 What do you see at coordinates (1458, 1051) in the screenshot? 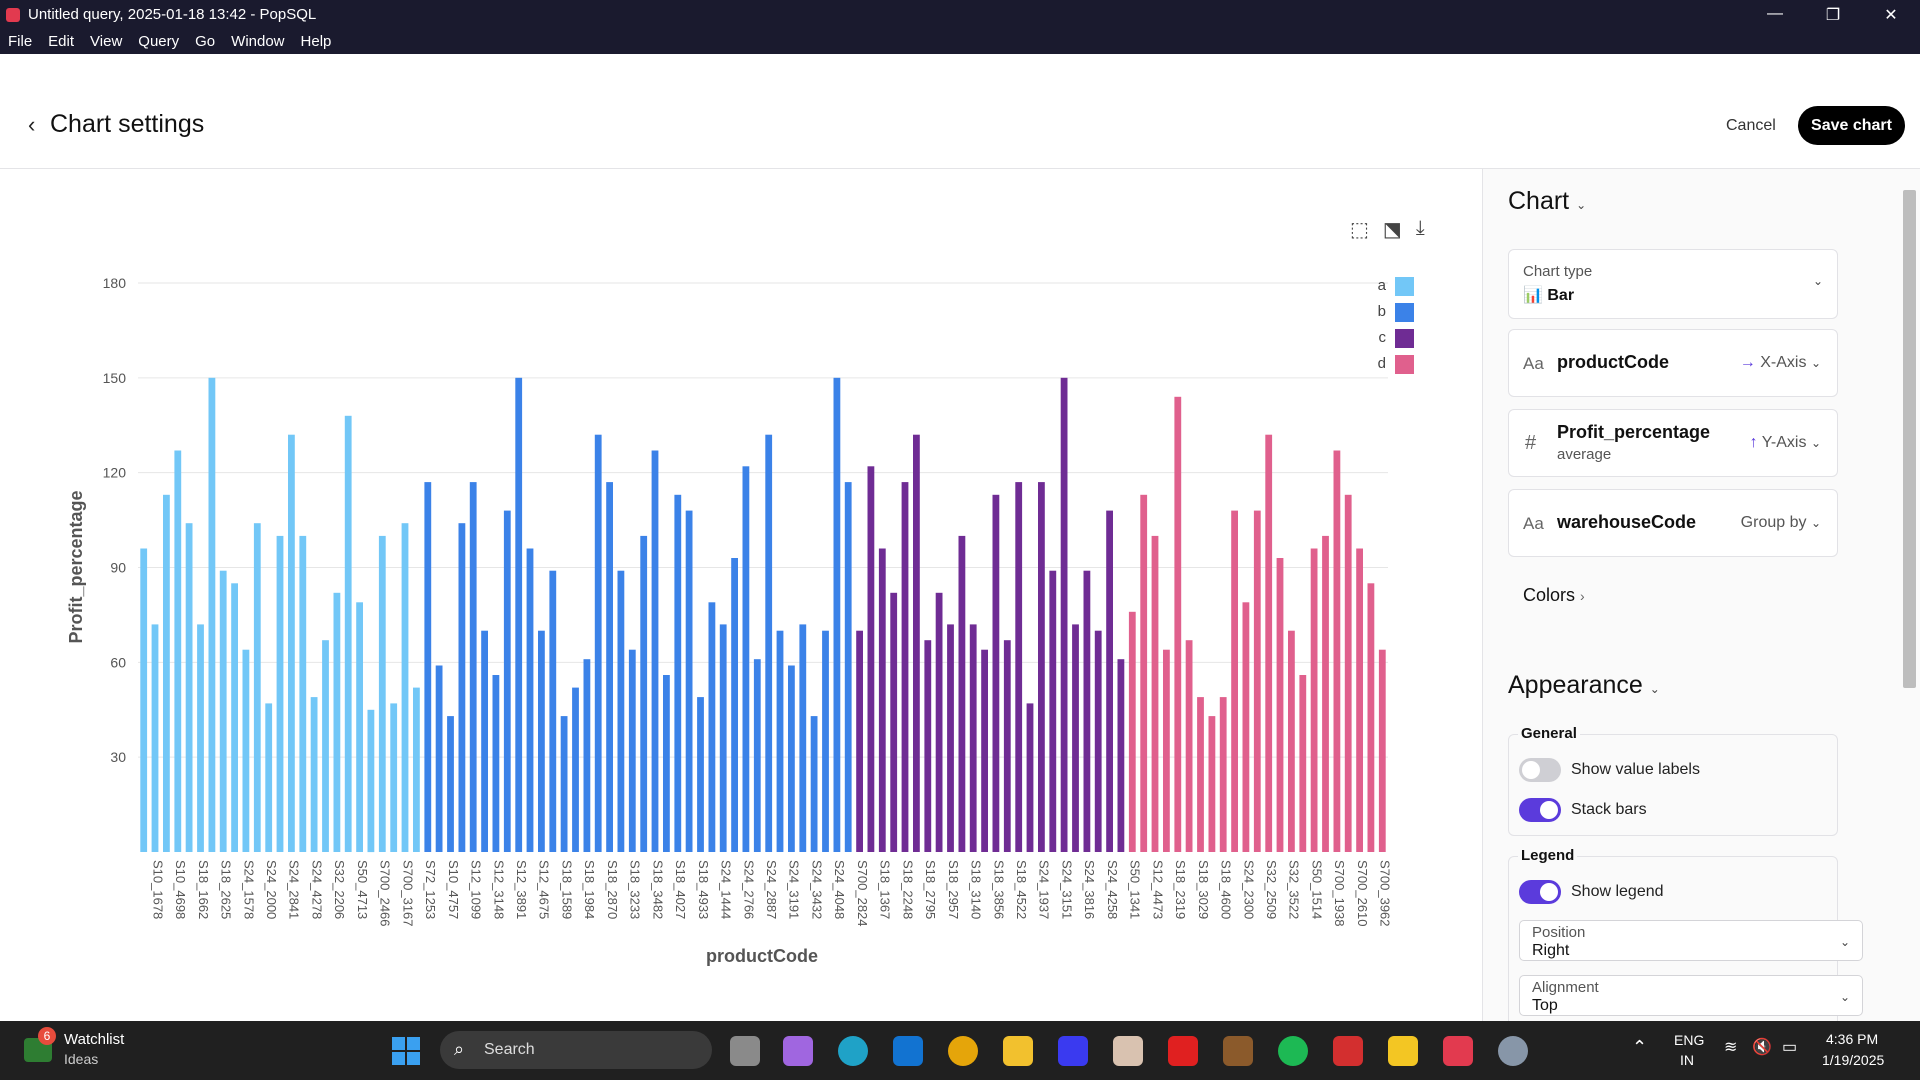
I see `popsql-icon` at bounding box center [1458, 1051].